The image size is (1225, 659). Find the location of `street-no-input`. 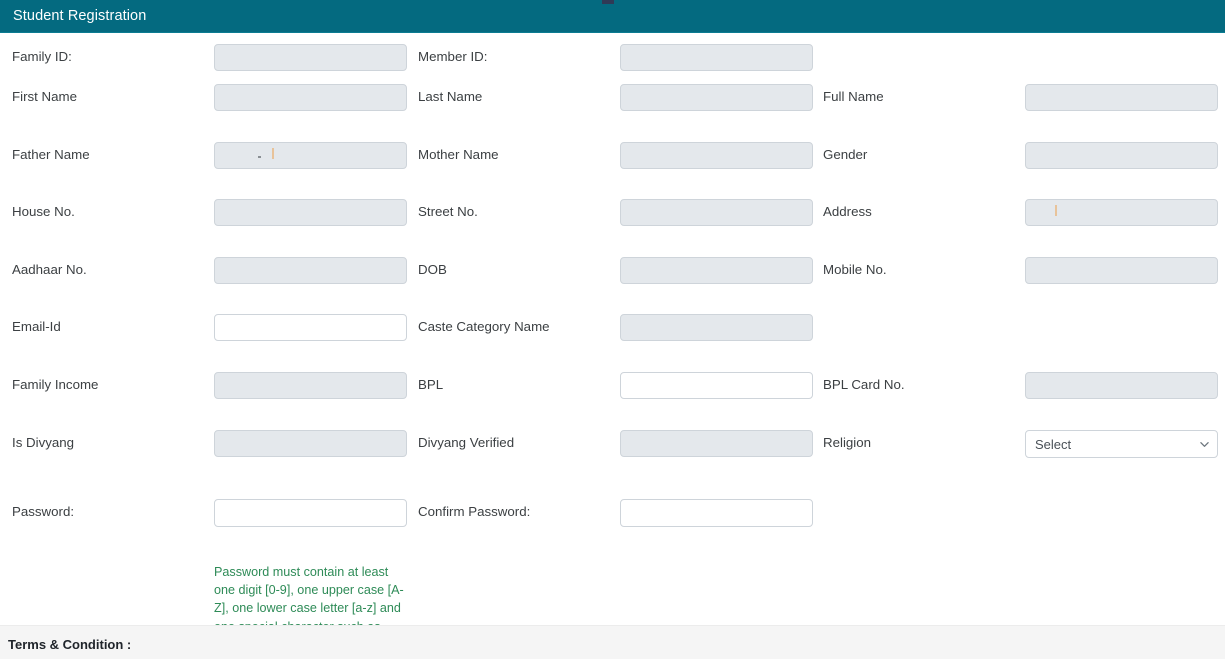

street-no-input is located at coordinates (716, 212).